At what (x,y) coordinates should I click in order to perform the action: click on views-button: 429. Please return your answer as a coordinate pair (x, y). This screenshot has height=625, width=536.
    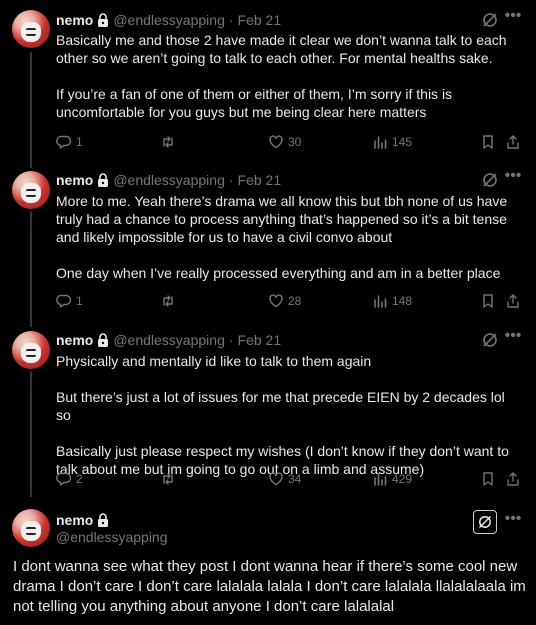
    Looking at the image, I should click on (392, 479).